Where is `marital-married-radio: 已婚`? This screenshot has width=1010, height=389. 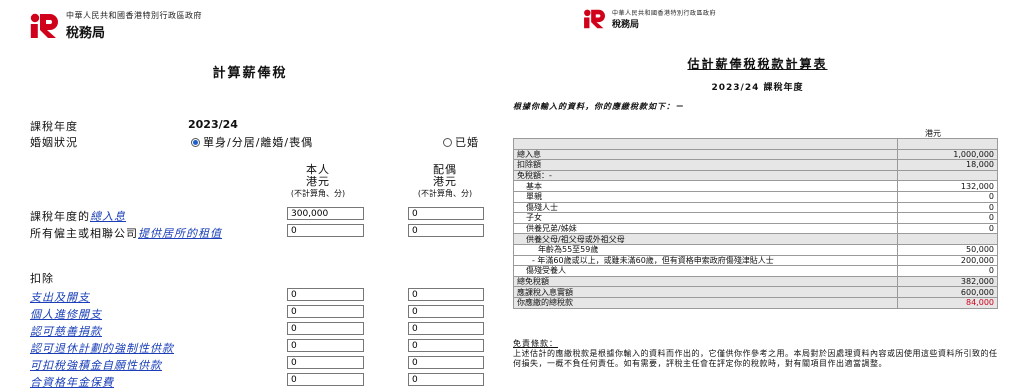 marital-married-radio: 已婚 is located at coordinates (461, 142).